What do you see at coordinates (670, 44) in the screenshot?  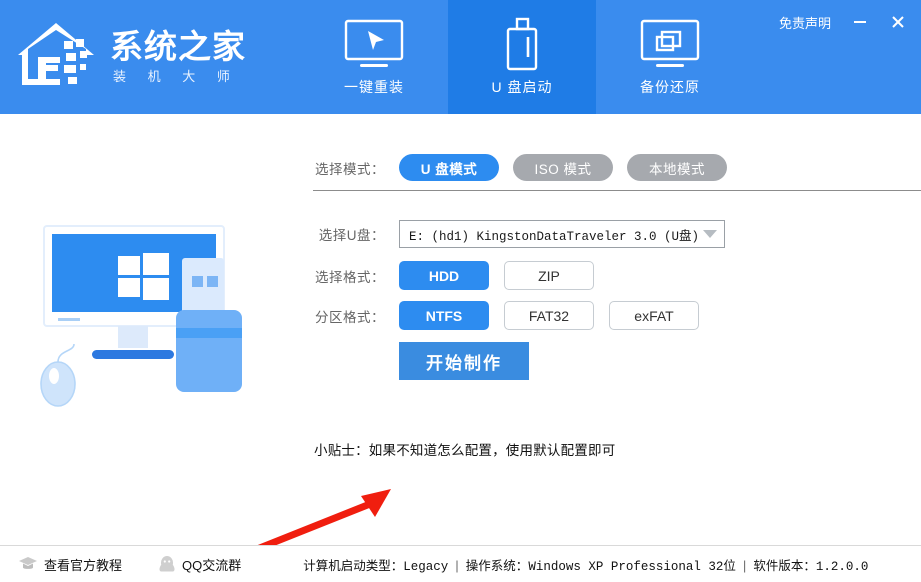 I see `backup-windows-icon` at bounding box center [670, 44].